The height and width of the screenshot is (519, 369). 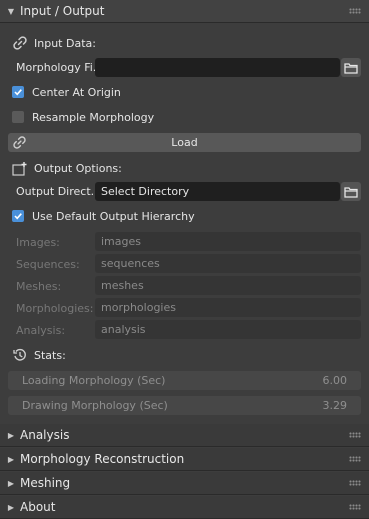 What do you see at coordinates (55, 308) in the screenshot?
I see `morphologies-label: Morphologies:` at bounding box center [55, 308].